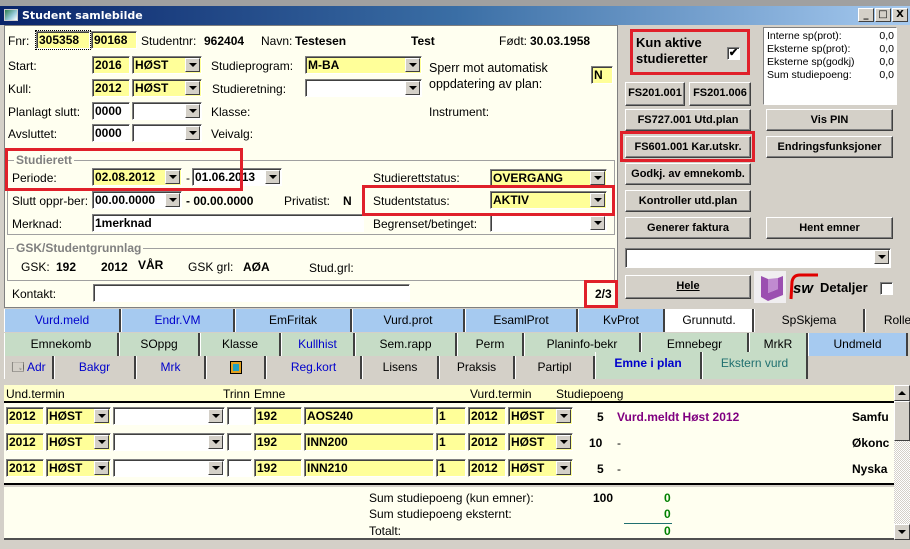 The width and height of the screenshot is (910, 549). I want to click on tab-grunnutd-: Grunnutd., so click(709, 320).